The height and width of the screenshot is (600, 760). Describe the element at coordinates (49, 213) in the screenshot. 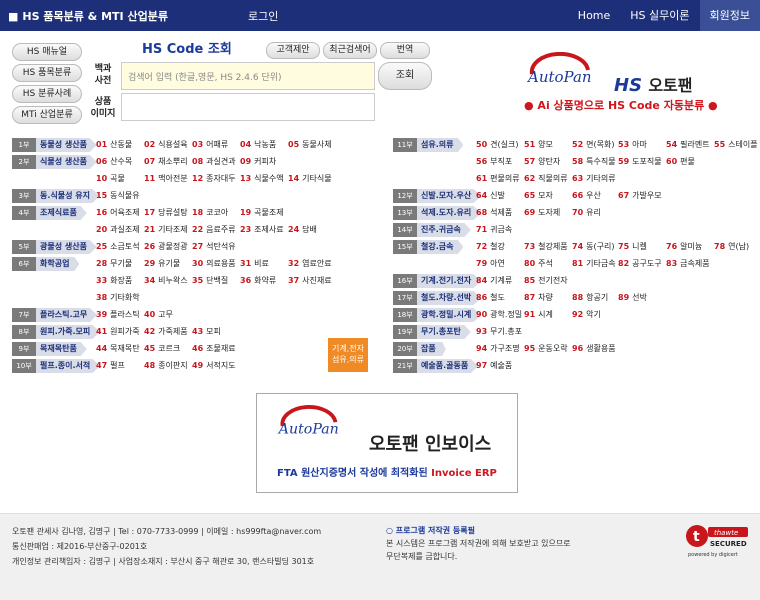

I see `section-4부: 4부 조제식료품` at that location.